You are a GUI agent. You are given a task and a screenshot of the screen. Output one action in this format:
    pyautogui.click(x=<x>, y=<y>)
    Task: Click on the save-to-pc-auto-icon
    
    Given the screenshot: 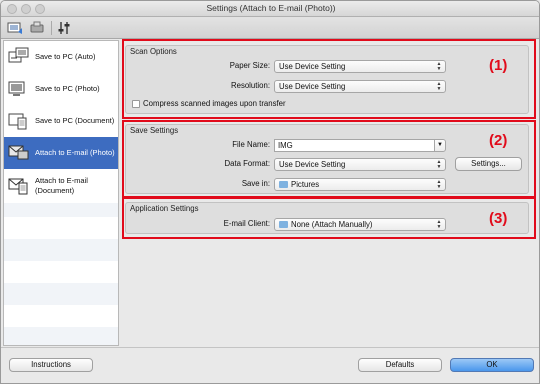 What is the action you would take?
    pyautogui.click(x=18, y=55)
    